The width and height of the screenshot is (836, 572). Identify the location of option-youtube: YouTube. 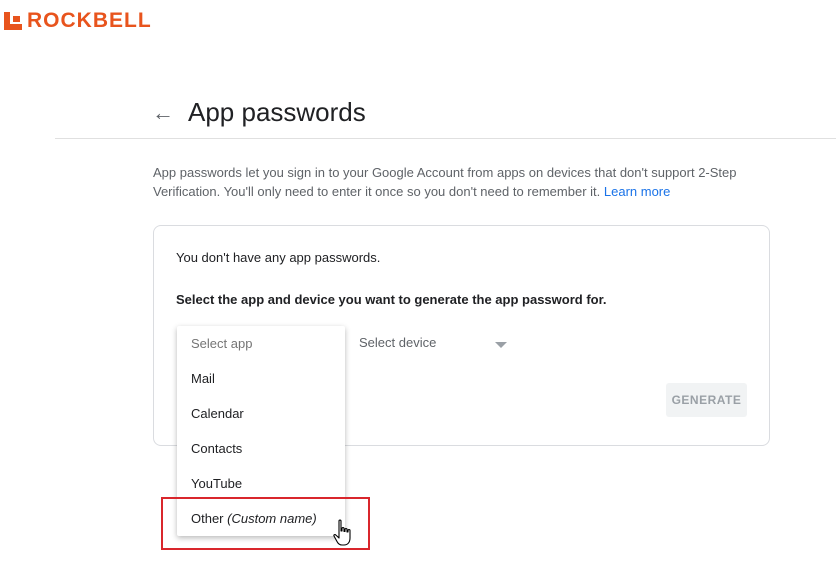
(216, 483).